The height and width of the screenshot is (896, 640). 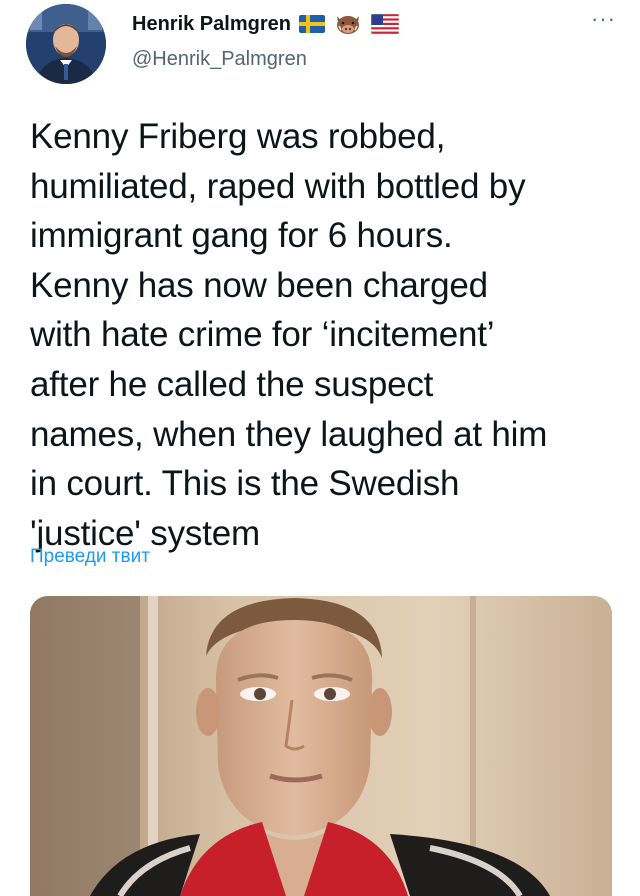 What do you see at coordinates (90, 557) in the screenshot?
I see `translate-tweet-link: Преведи твит` at bounding box center [90, 557].